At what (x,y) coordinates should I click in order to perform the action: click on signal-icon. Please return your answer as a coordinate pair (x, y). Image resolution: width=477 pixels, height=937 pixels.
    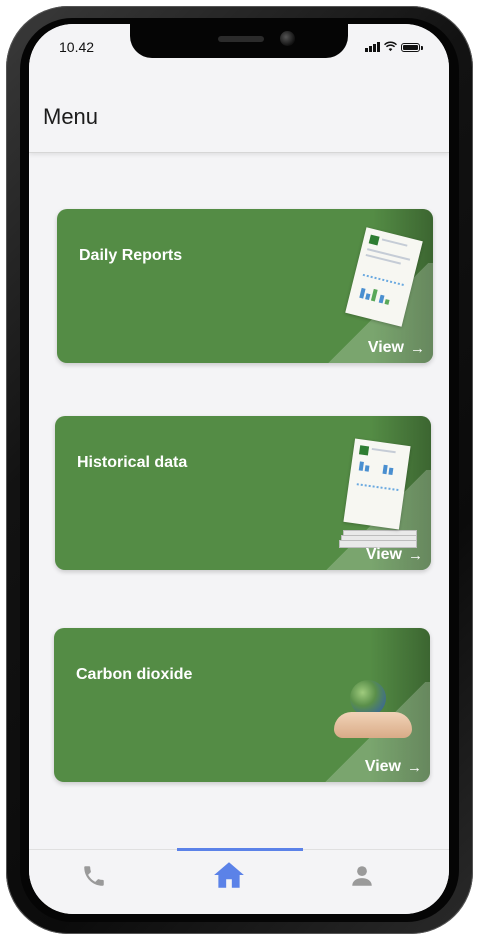
    Looking at the image, I should click on (372, 47).